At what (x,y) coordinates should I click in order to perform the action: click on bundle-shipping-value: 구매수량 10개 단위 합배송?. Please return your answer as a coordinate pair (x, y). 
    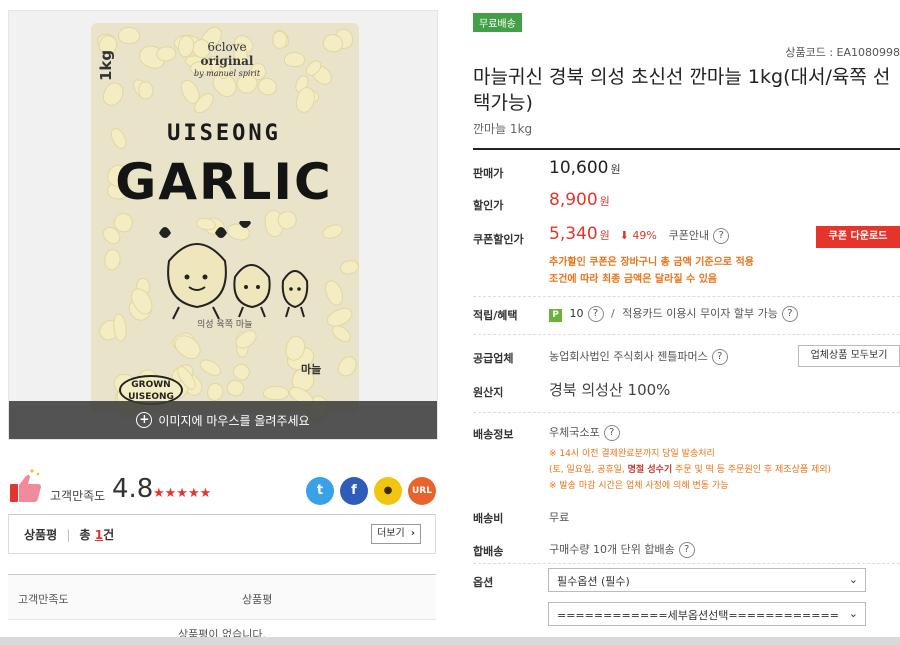
    Looking at the image, I should click on (622, 549).